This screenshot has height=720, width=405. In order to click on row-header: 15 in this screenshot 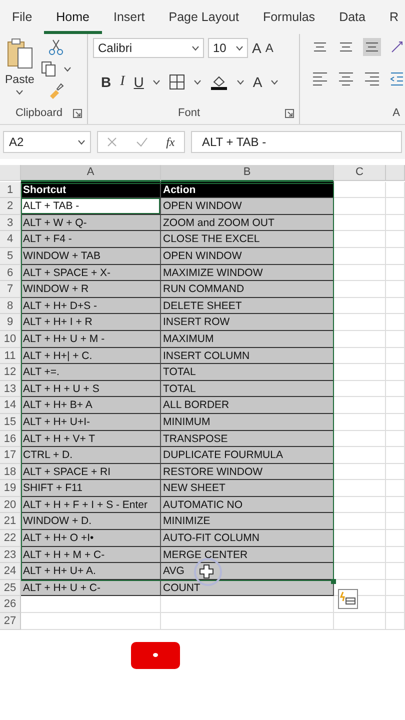, I will do `click(10, 422)`.